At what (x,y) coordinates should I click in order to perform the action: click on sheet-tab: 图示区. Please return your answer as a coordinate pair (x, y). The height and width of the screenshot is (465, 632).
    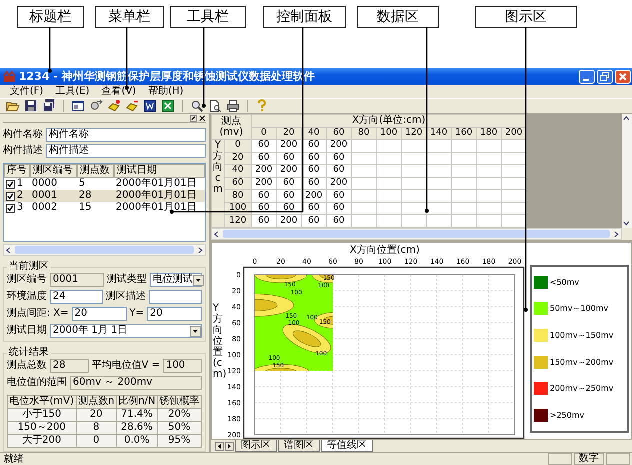
    Looking at the image, I should click on (256, 446).